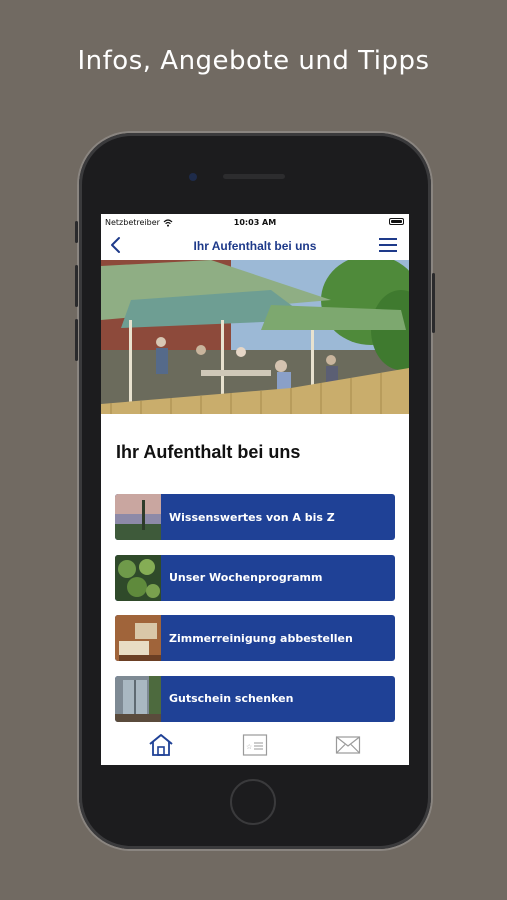  I want to click on hotel-window-thumbnail, so click(138, 698).